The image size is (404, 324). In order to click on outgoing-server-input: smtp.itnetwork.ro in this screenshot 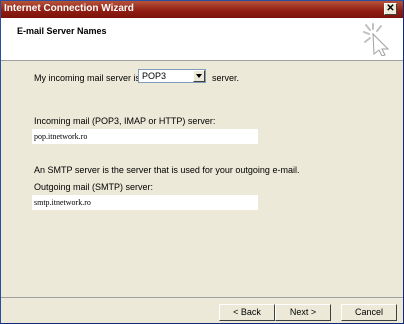, I will do `click(145, 202)`.